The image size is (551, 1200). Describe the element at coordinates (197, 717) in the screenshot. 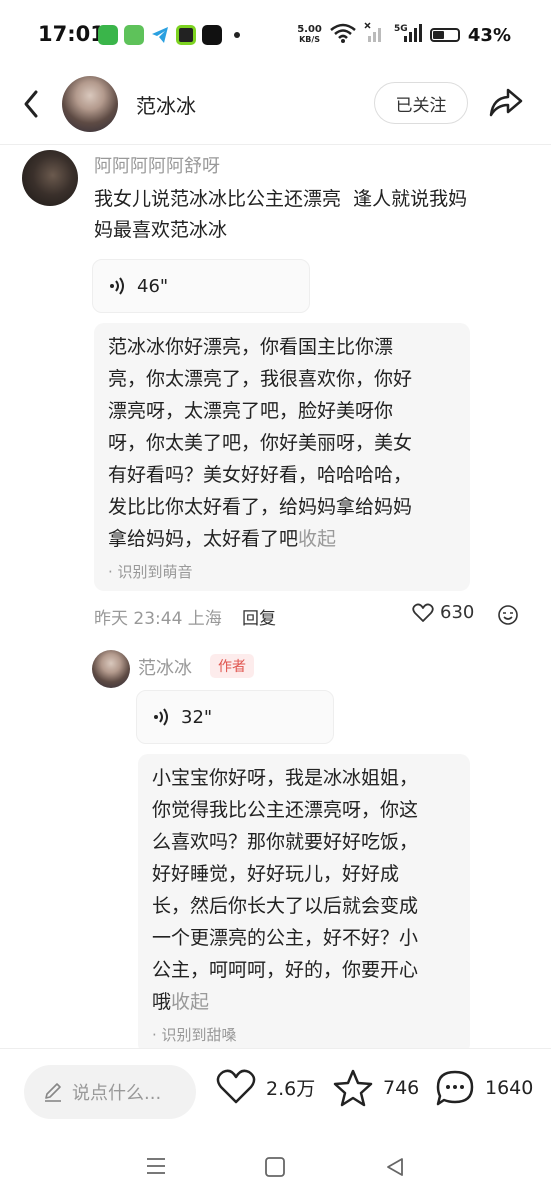

I see `reply-voice-duration: 32"` at that location.